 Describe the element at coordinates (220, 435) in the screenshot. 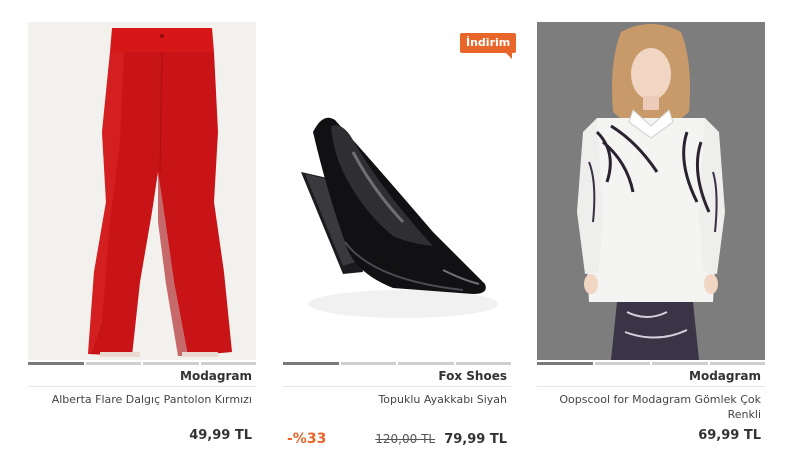

I see `product-price: 49,99 TL` at that location.